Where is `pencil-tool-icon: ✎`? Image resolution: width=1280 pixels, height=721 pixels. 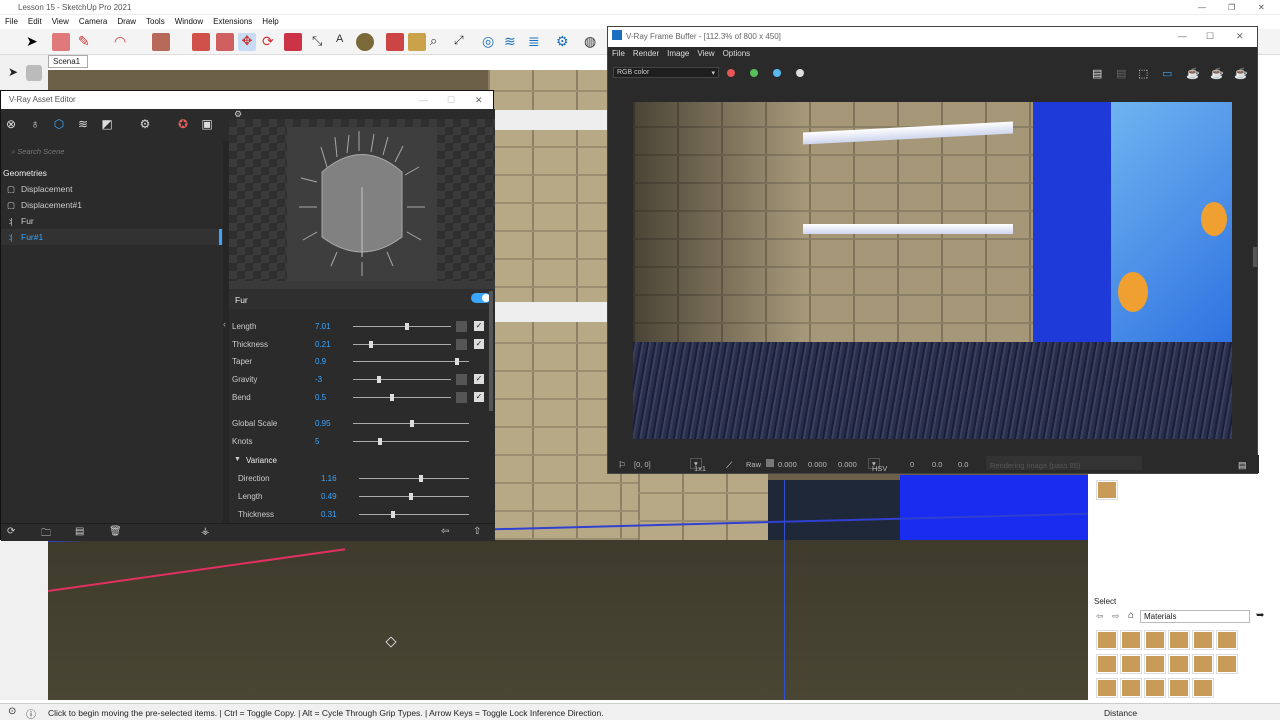 pencil-tool-icon: ✎ is located at coordinates (87, 42).